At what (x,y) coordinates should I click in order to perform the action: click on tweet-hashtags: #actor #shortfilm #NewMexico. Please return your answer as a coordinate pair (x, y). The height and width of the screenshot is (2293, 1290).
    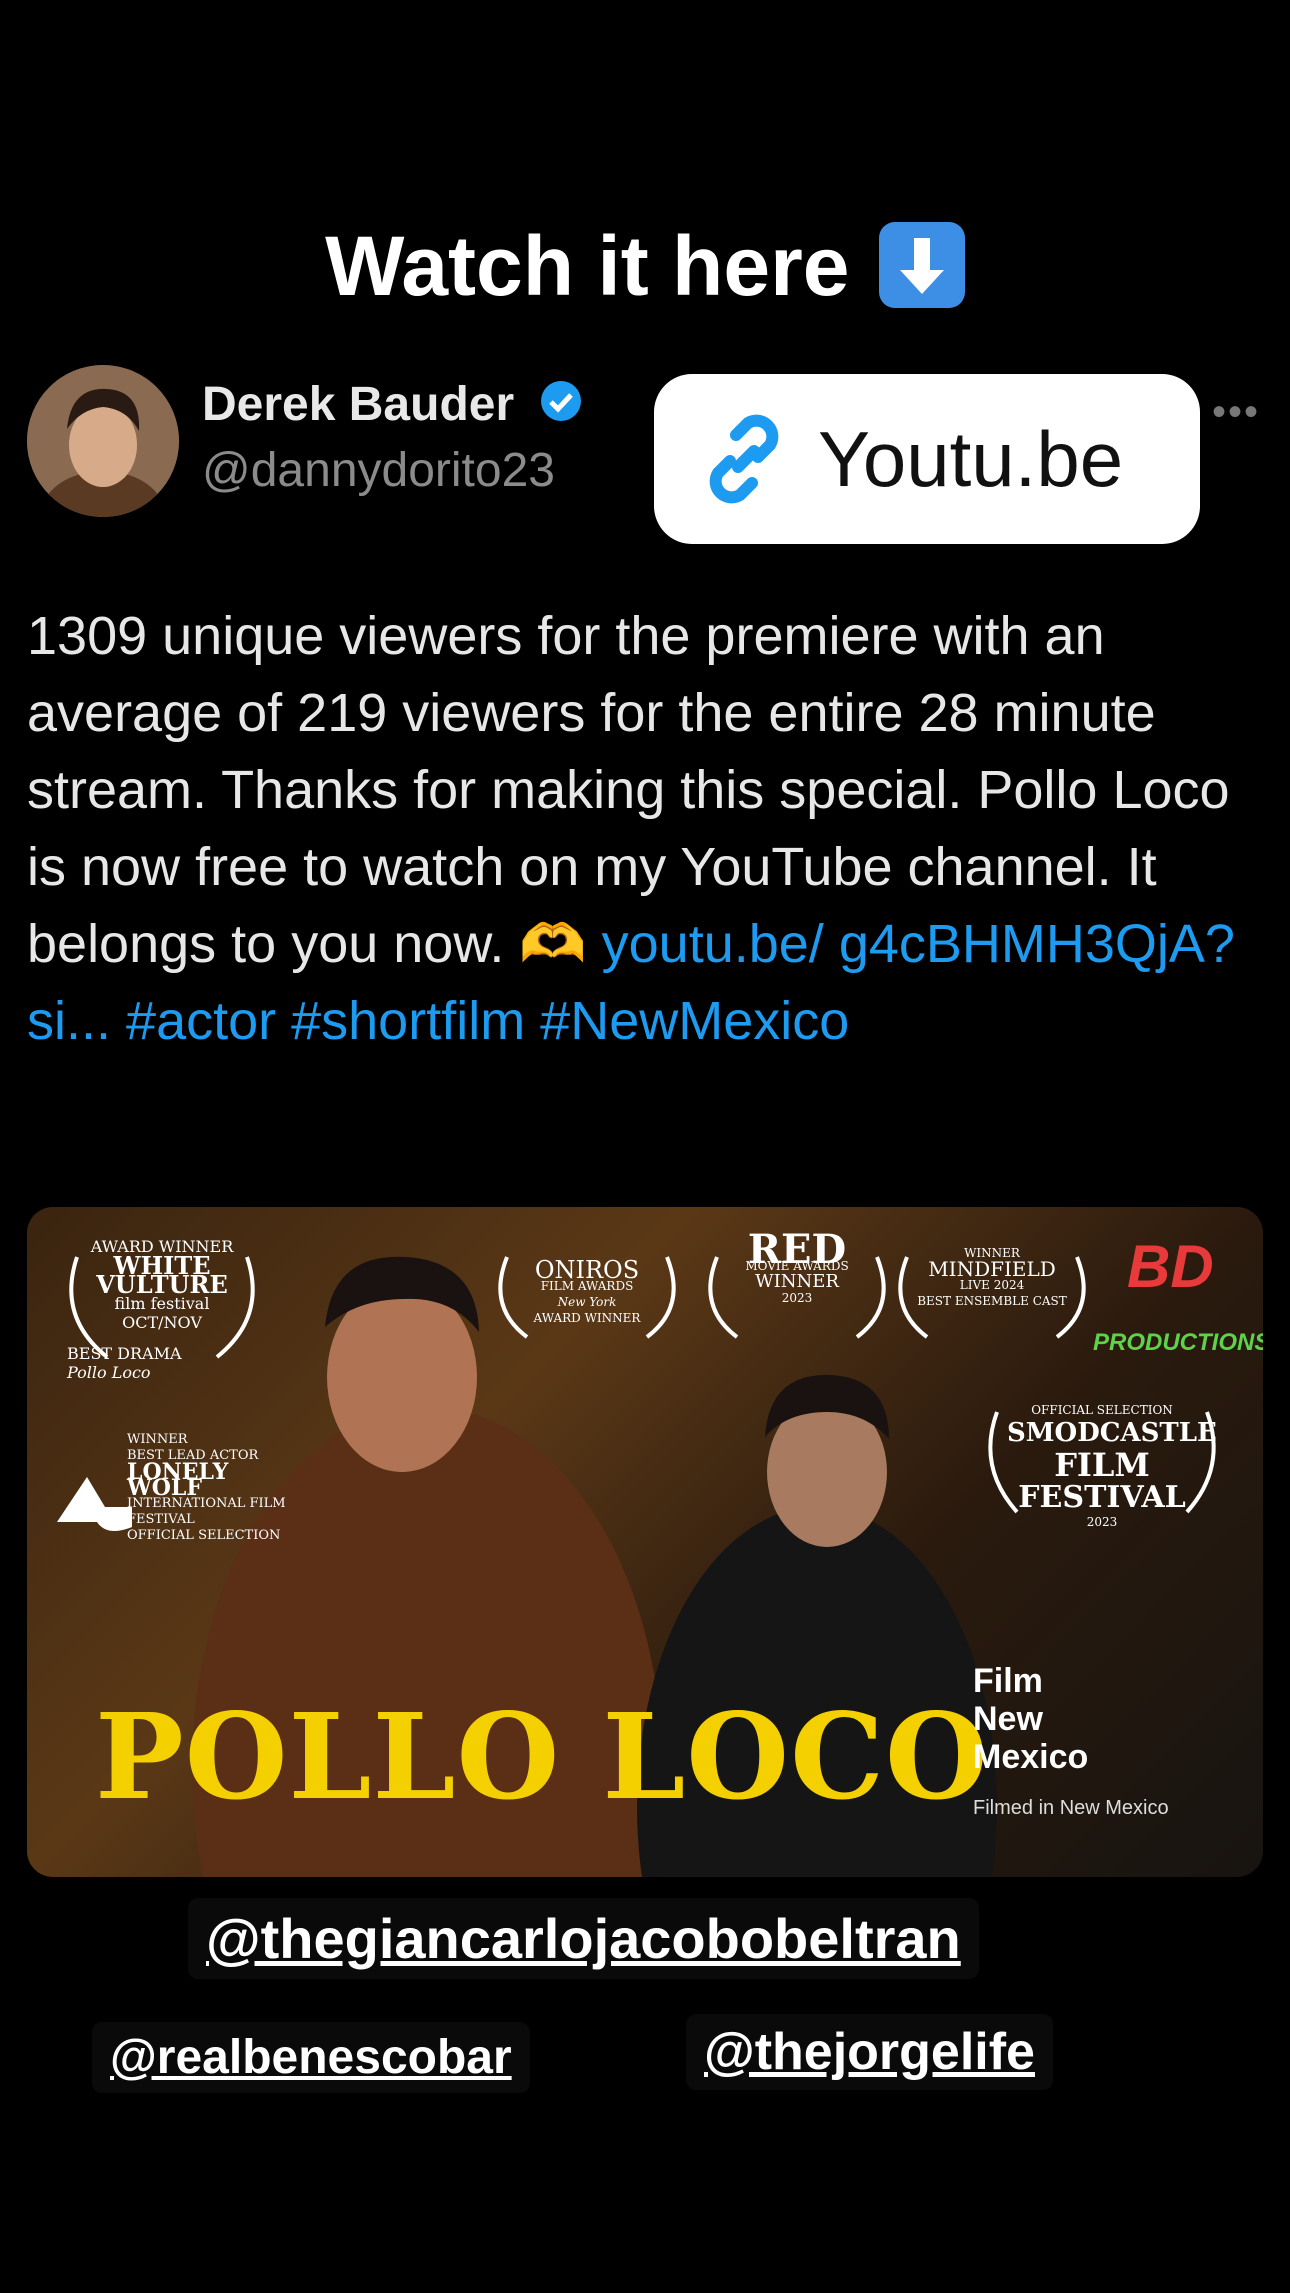
    Looking at the image, I should click on (487, 1021).